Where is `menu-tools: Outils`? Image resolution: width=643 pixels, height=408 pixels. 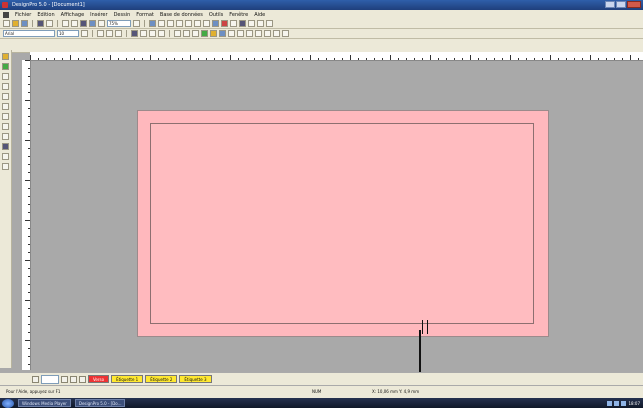 menu-tools: Outils is located at coordinates (216, 15).